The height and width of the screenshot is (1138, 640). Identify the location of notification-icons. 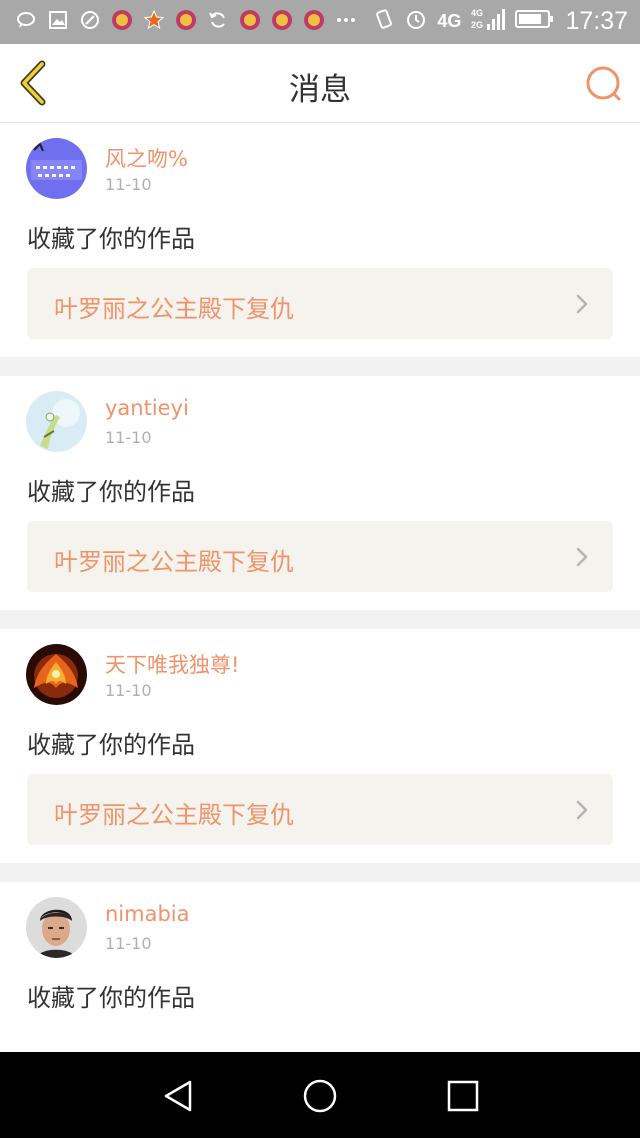
(185, 19).